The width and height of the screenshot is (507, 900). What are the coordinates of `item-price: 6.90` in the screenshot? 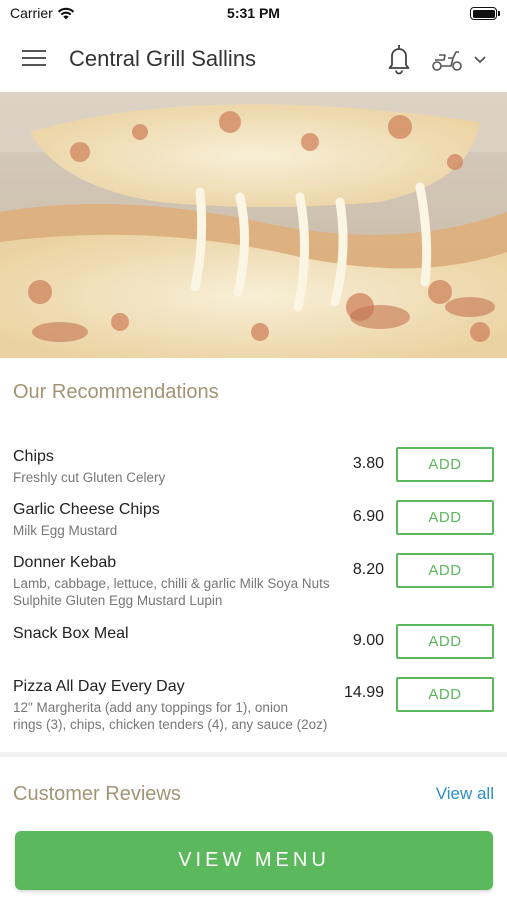 It's located at (368, 516).